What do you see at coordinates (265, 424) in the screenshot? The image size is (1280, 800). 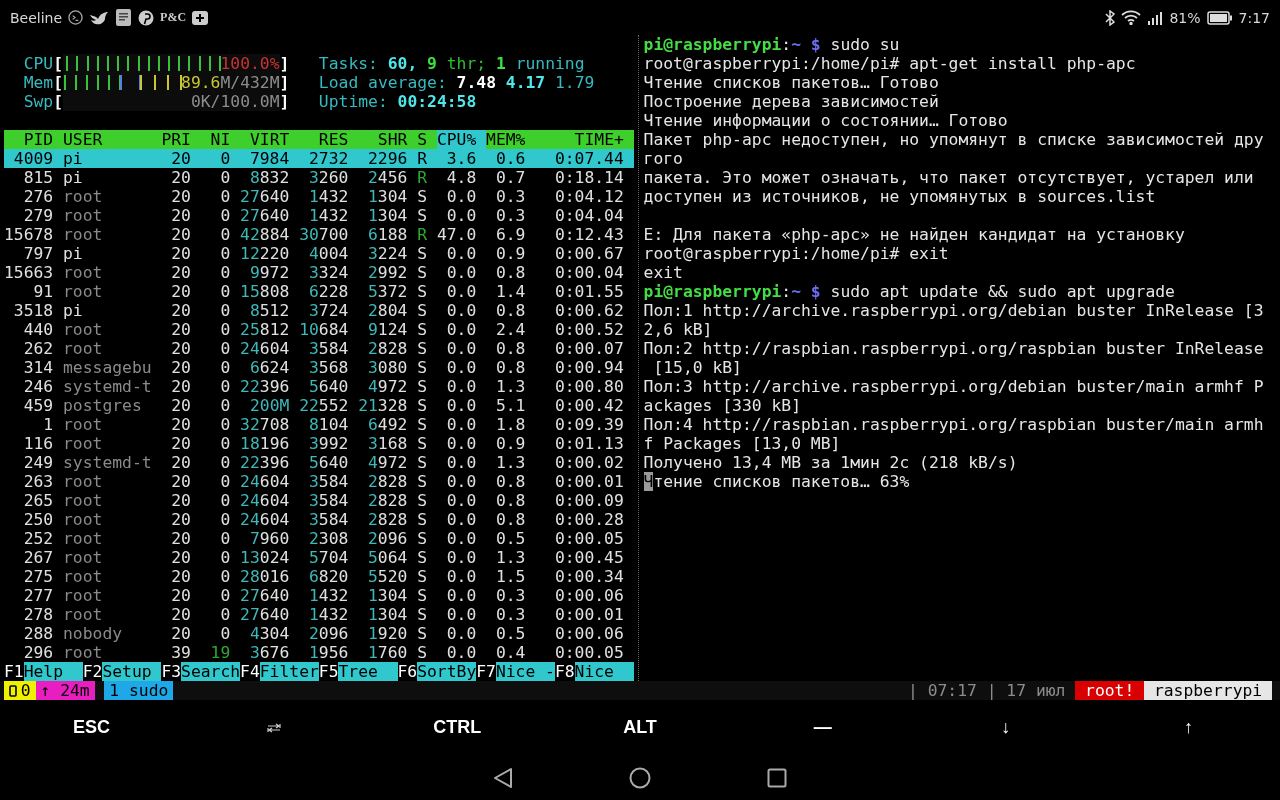 I see `table-cell-text: 32708` at bounding box center [265, 424].